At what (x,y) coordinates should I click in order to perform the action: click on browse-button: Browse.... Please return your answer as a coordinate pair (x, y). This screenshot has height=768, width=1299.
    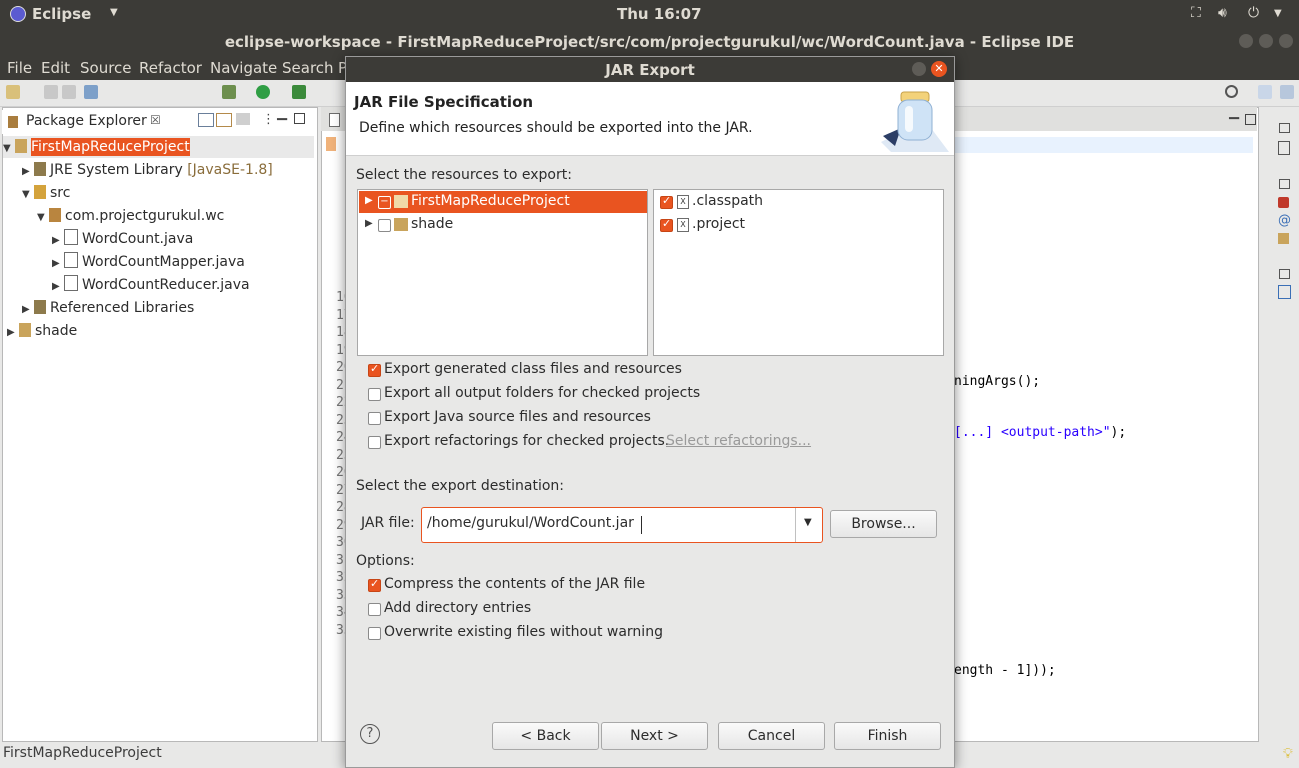
    Looking at the image, I should click on (883, 524).